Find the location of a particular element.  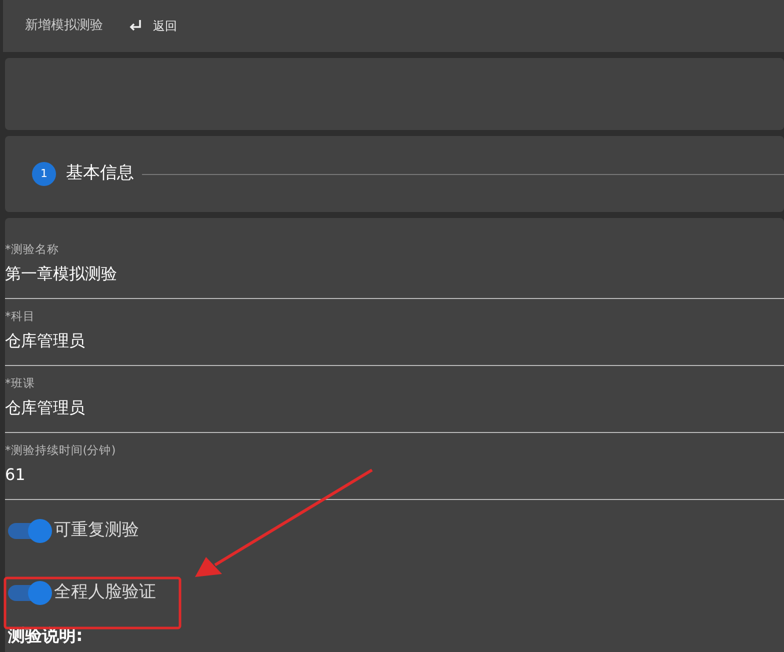

field-value: 61 is located at coordinates (15, 475).